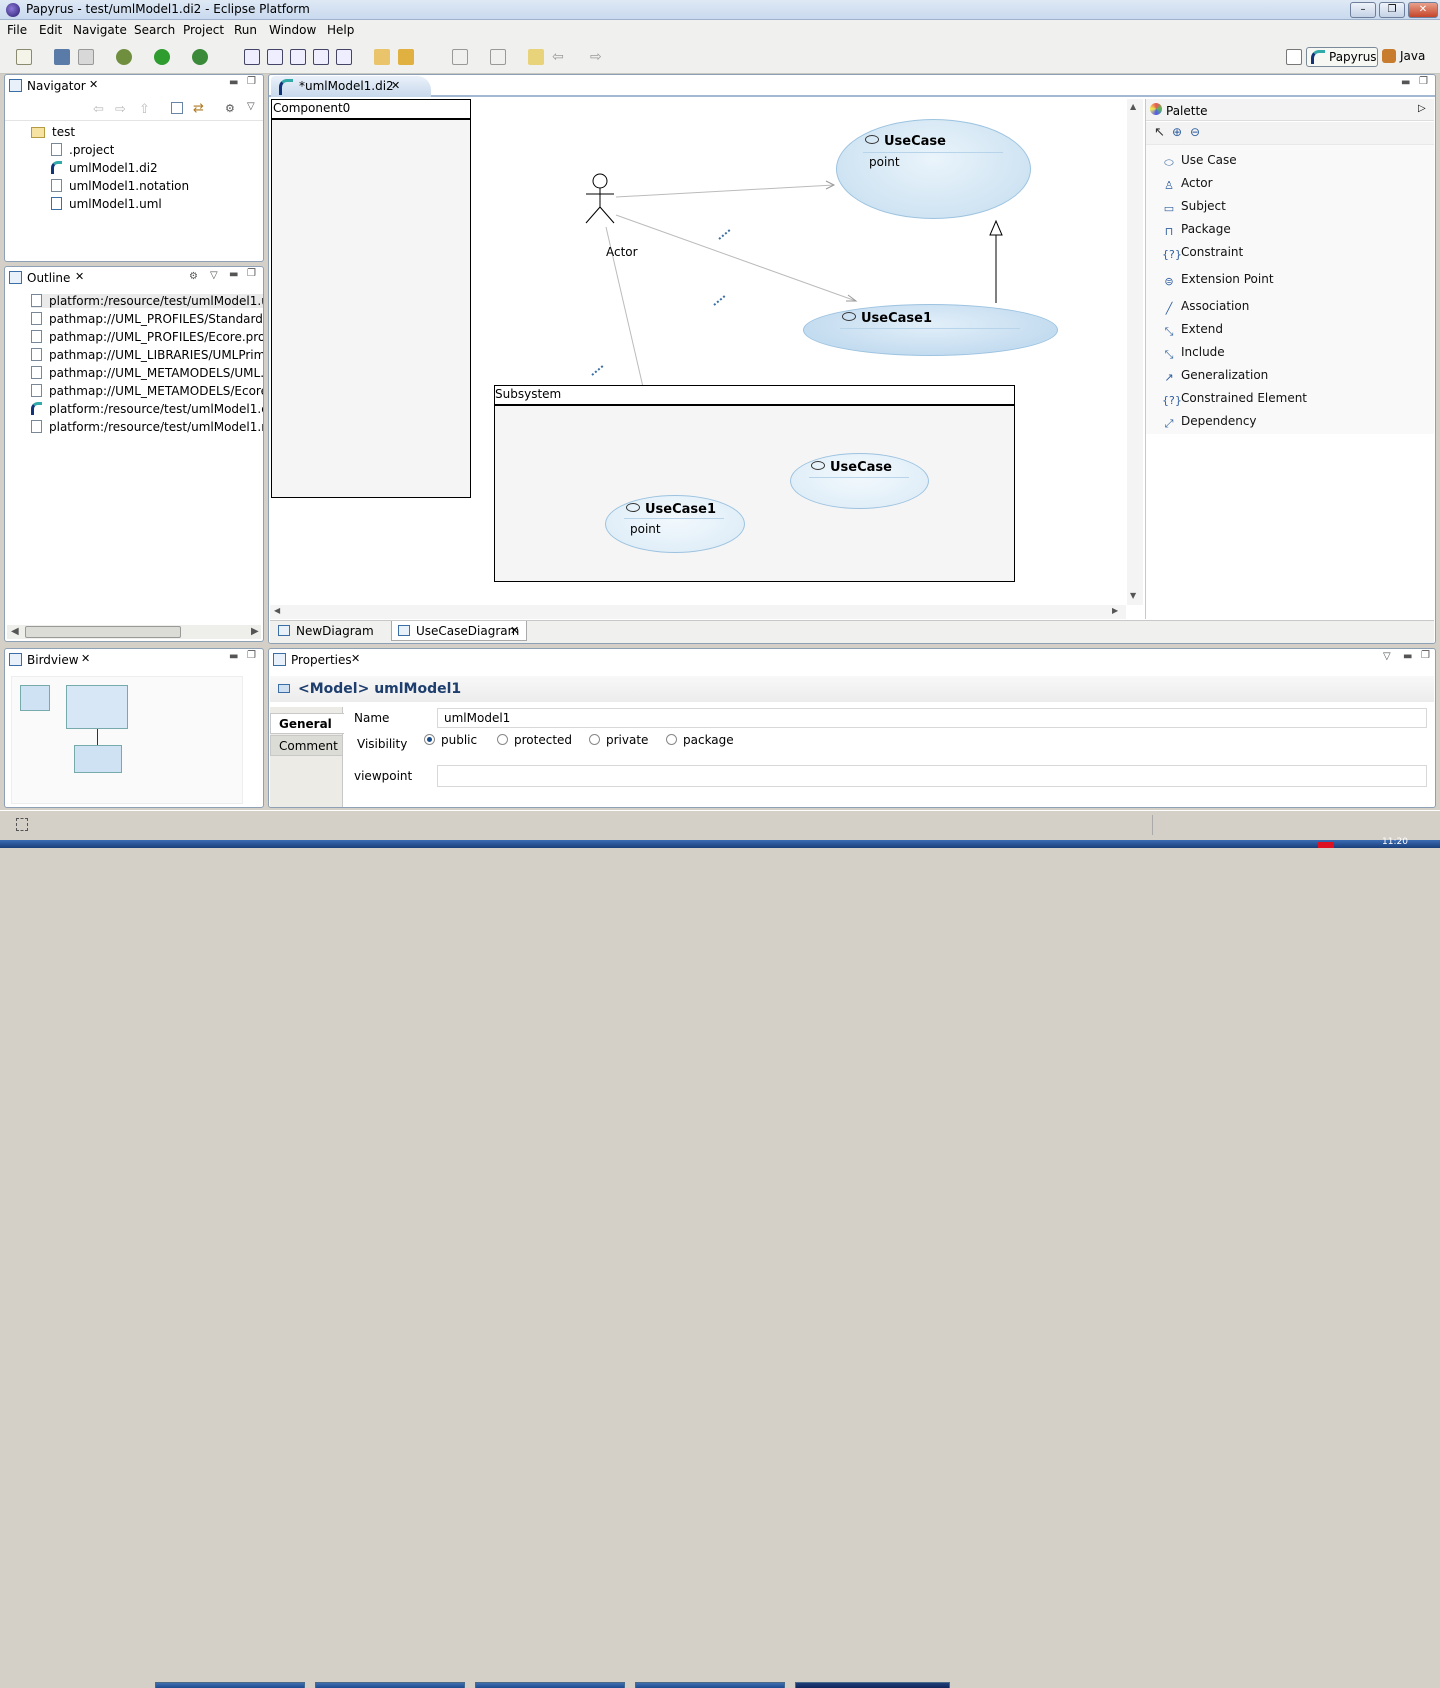 The width and height of the screenshot is (1440, 1688). I want to click on close-button: ✕, so click(1423, 10).